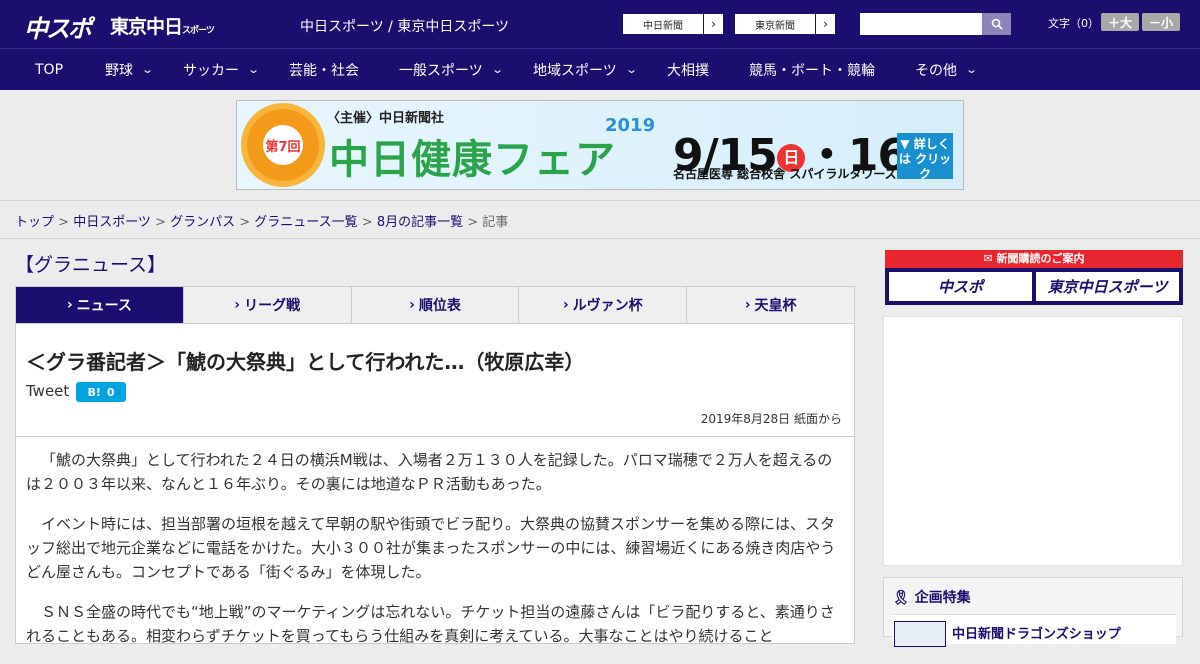 The width and height of the screenshot is (1200, 664). What do you see at coordinates (441, 70) in the screenshot?
I see `nav-label: 一般スポーツ` at bounding box center [441, 70].